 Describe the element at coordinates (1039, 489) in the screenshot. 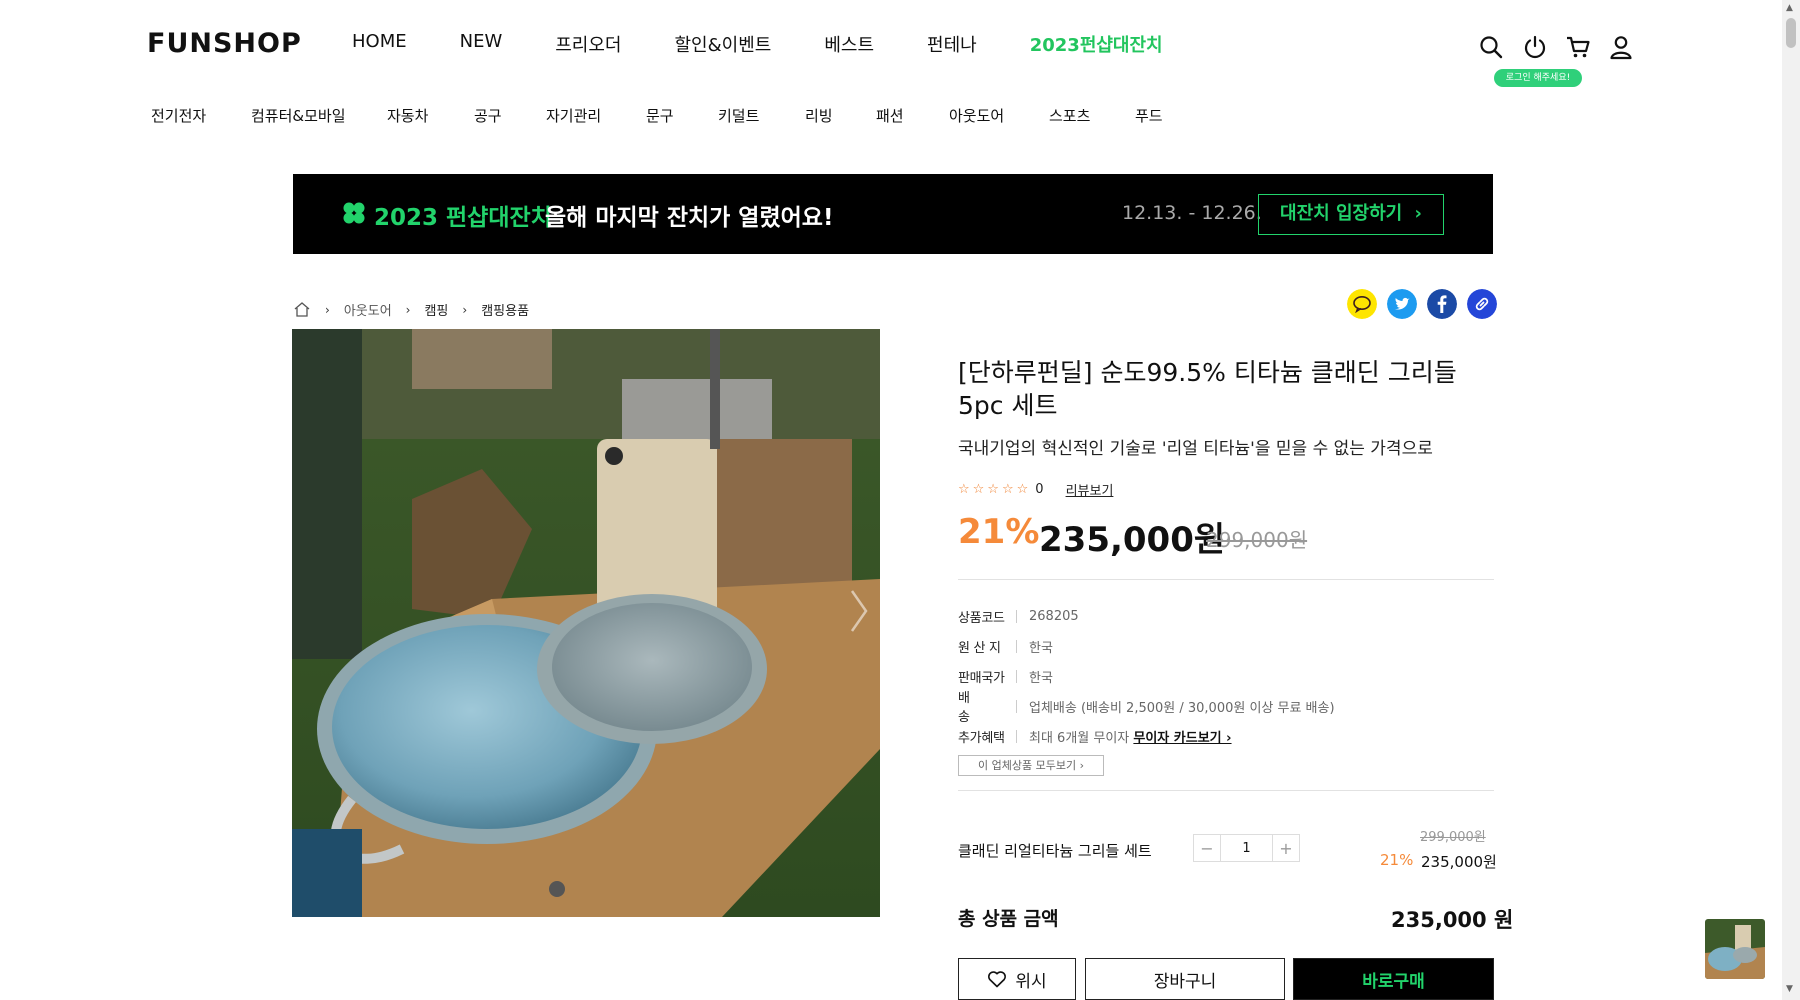

I see `review-count: 0` at that location.